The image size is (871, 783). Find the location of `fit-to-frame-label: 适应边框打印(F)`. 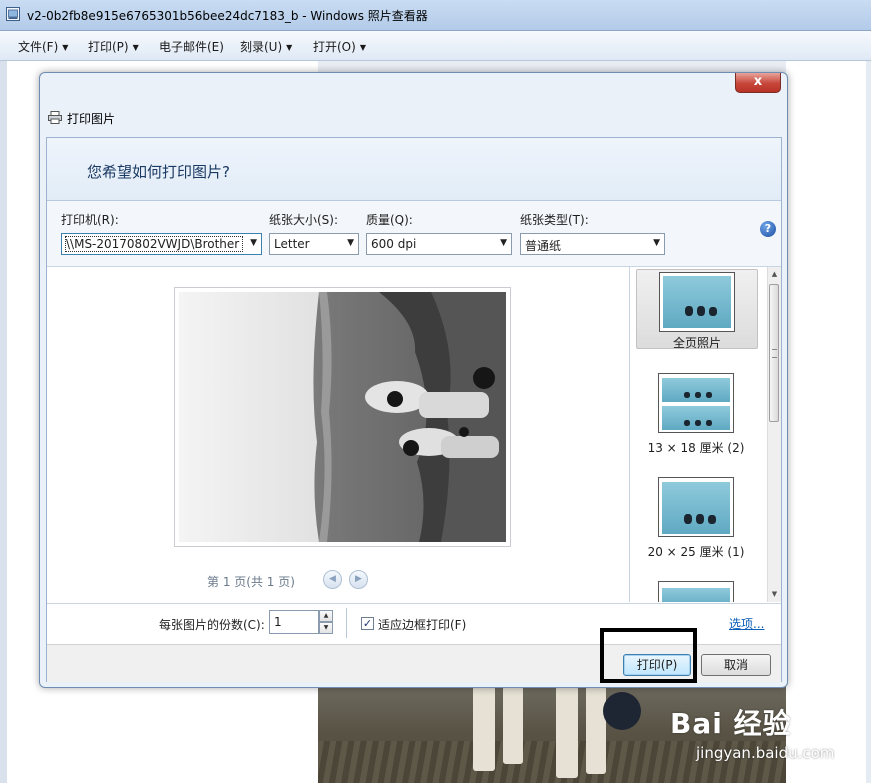

fit-to-frame-label: 适应边框打印(F) is located at coordinates (422, 624).